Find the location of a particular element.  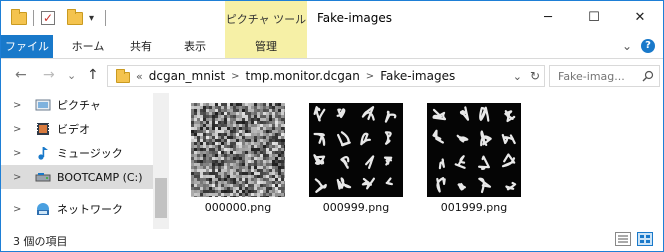

refresh-button: ↻ is located at coordinates (535, 76).